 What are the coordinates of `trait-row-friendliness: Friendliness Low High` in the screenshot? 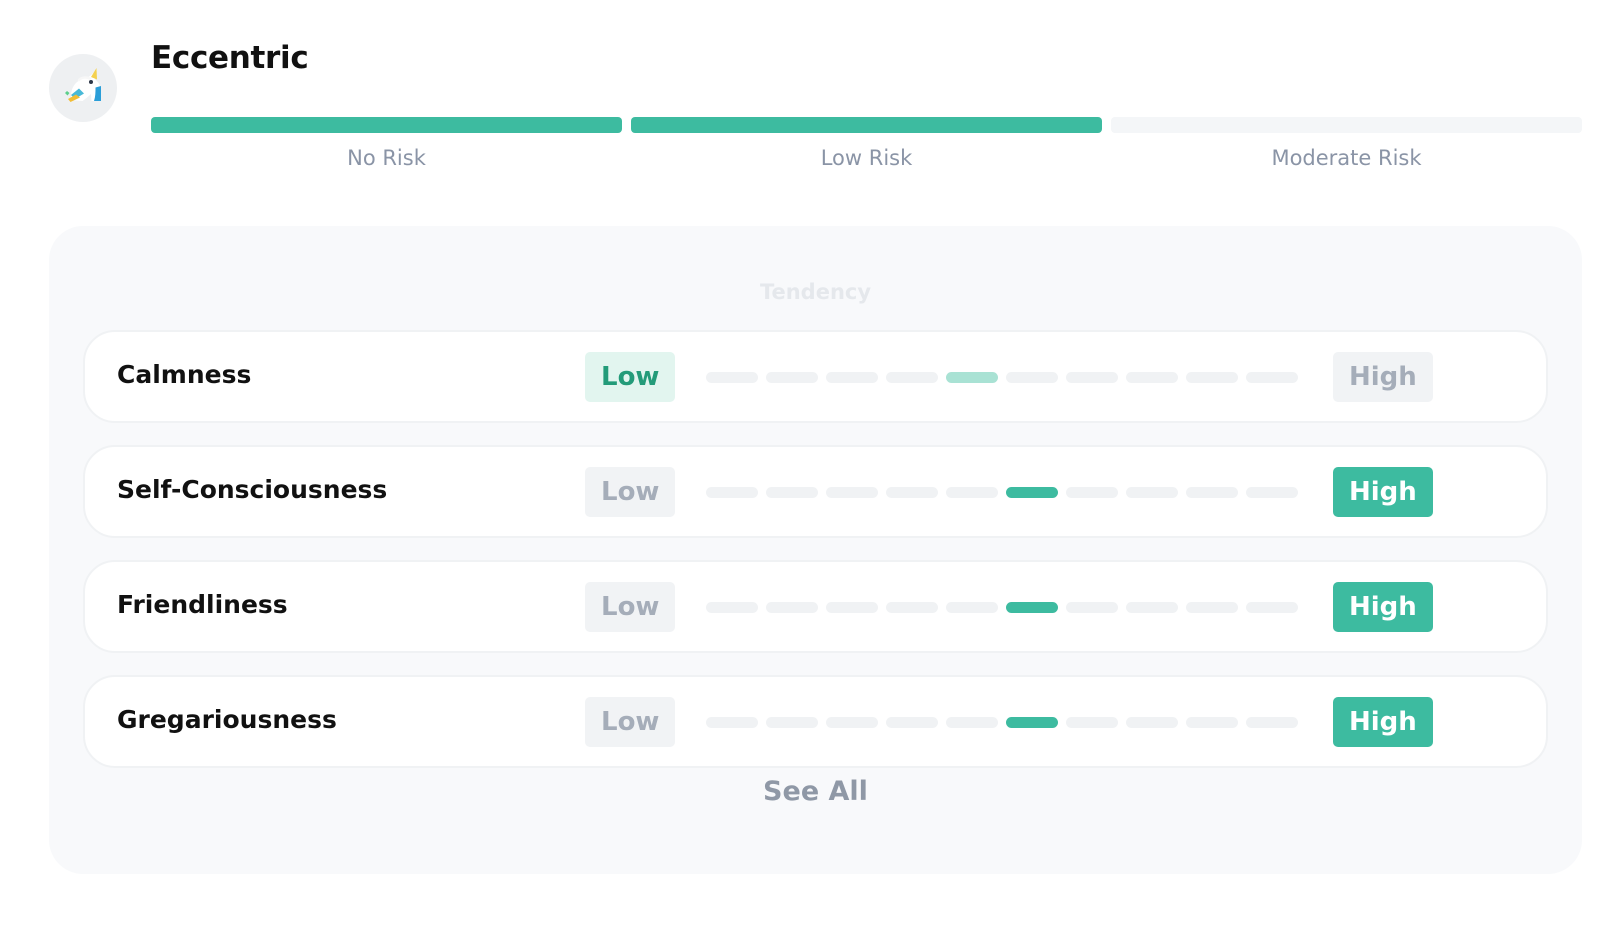 It's located at (815, 606).